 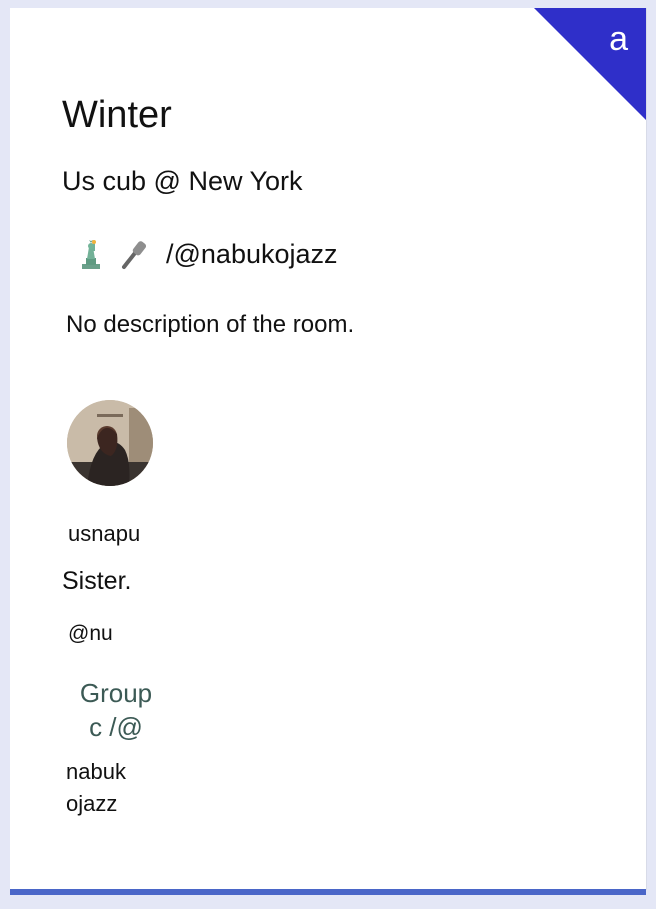 What do you see at coordinates (116, 727) in the screenshot?
I see `group-label-line: c /@` at bounding box center [116, 727].